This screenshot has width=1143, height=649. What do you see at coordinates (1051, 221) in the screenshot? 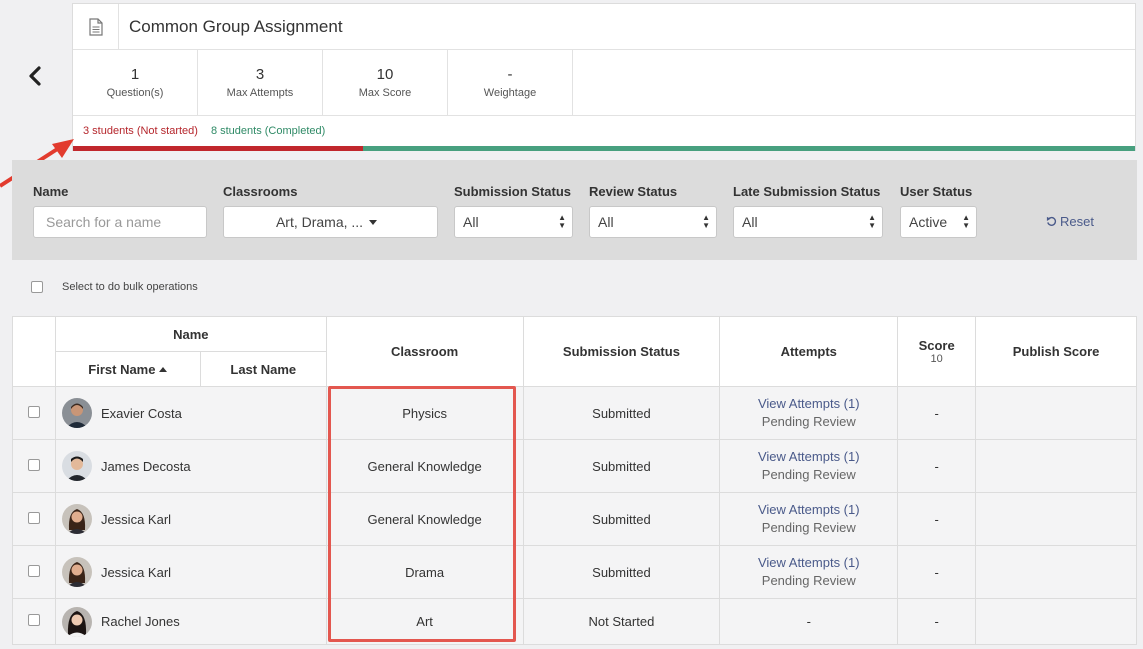
I see `reset-icon` at bounding box center [1051, 221].